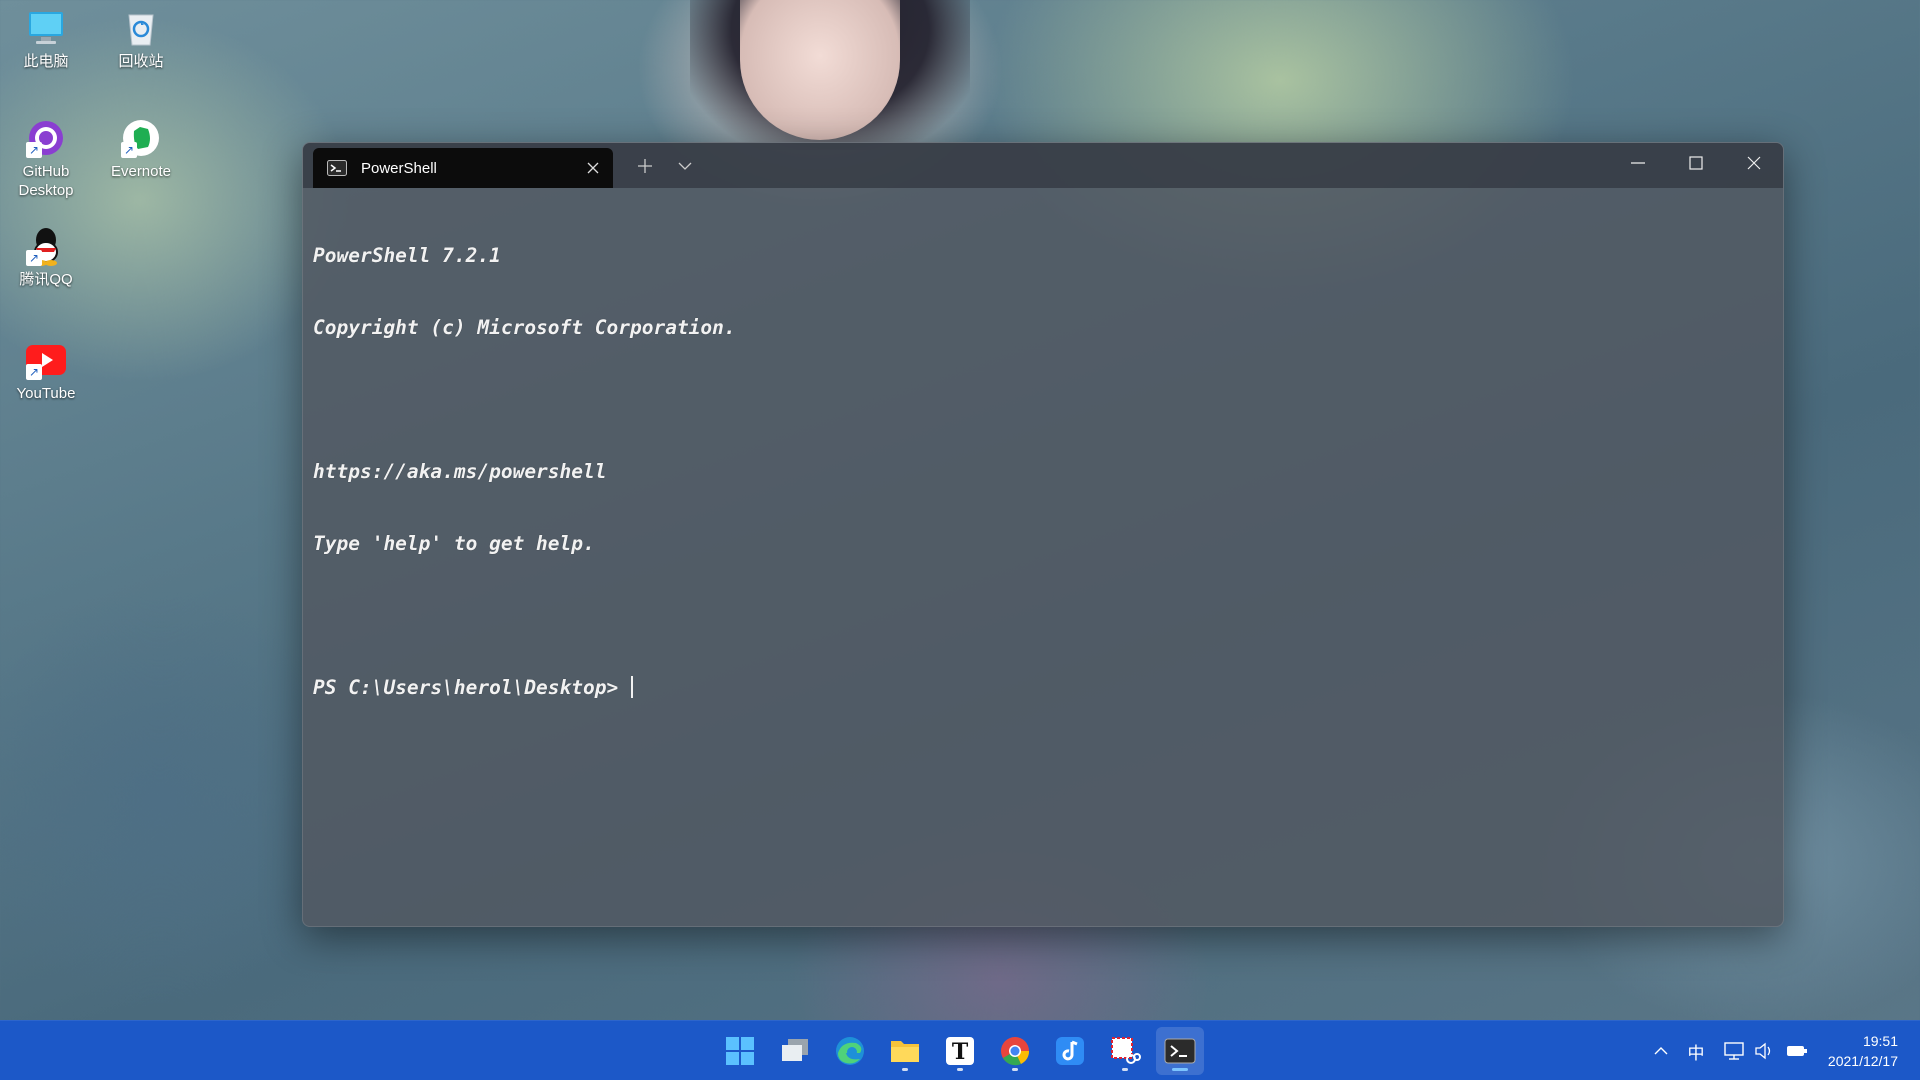 The width and height of the screenshot is (1920, 1080). Describe the element at coordinates (1880, 1041) in the screenshot. I see `clock-time: 19:51` at that location.